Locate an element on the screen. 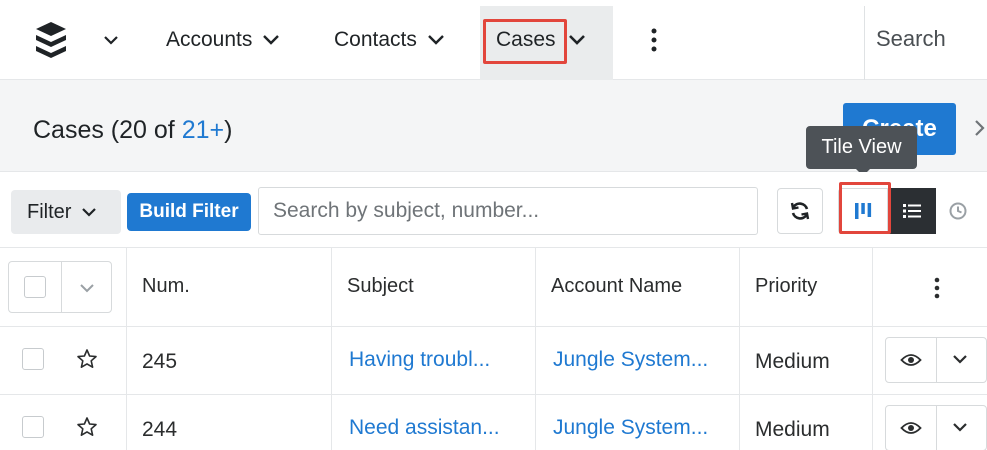  select-all-checkbox is located at coordinates (35, 287).